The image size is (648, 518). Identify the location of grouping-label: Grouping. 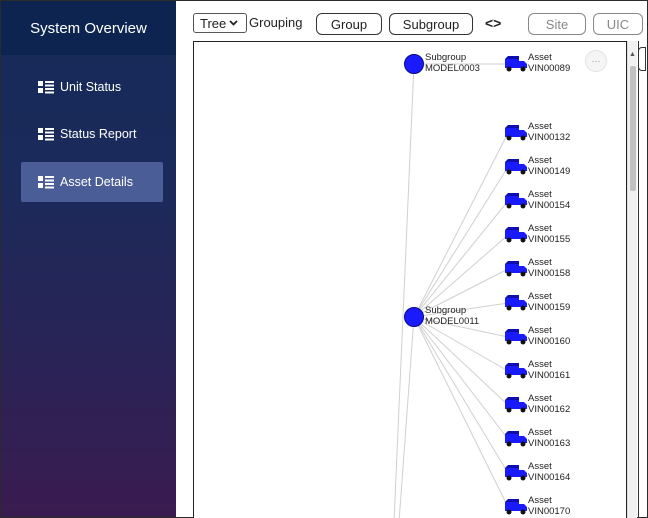
(276, 22).